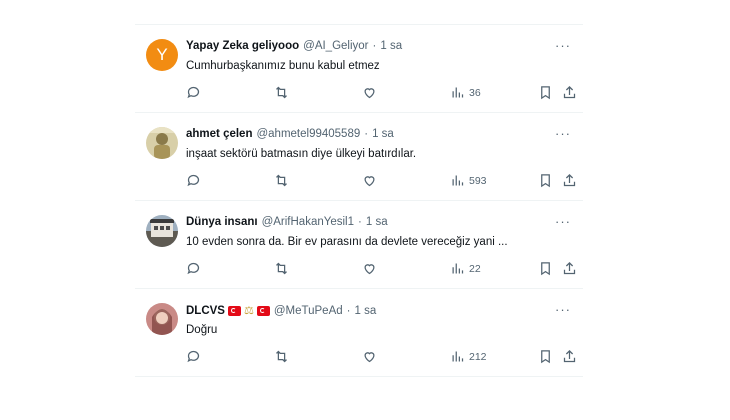 The image size is (730, 420). What do you see at coordinates (222, 222) in the screenshot?
I see `user-name: Dünya insanı` at bounding box center [222, 222].